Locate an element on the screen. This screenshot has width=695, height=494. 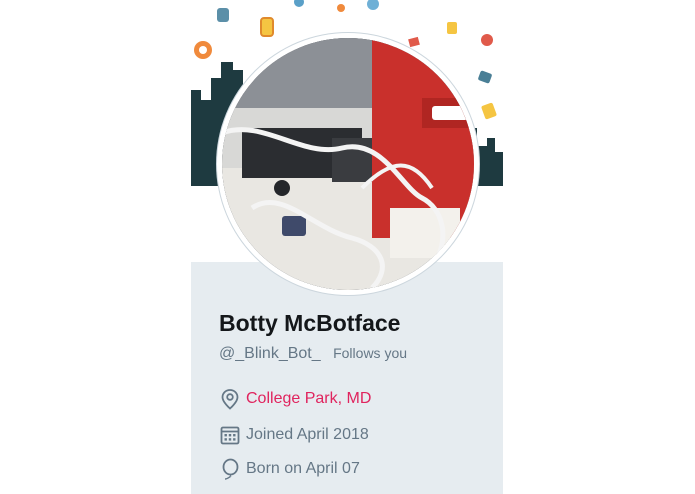
joined-row: Joined April 2018 is located at coordinates (294, 435).